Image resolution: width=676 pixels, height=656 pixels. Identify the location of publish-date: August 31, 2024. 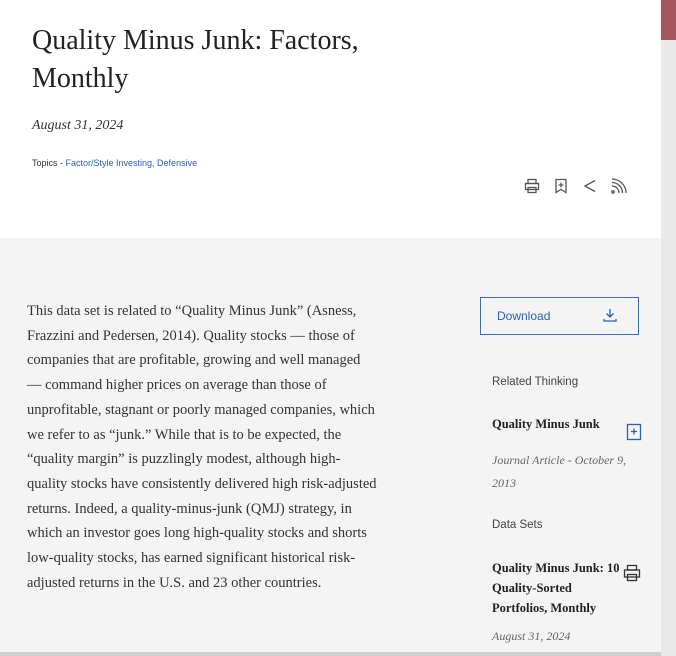
(78, 125).